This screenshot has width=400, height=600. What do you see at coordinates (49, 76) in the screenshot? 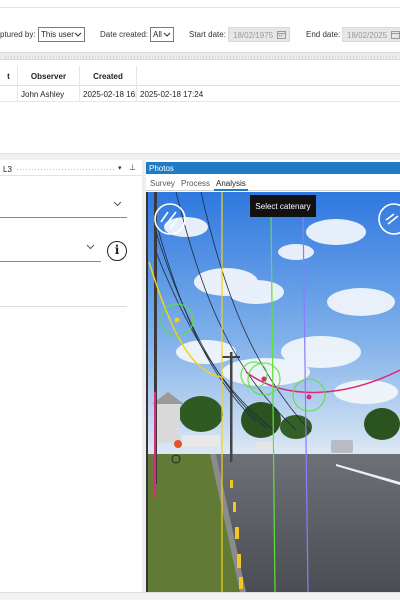
I see `column-header-observer: Observer` at bounding box center [49, 76].